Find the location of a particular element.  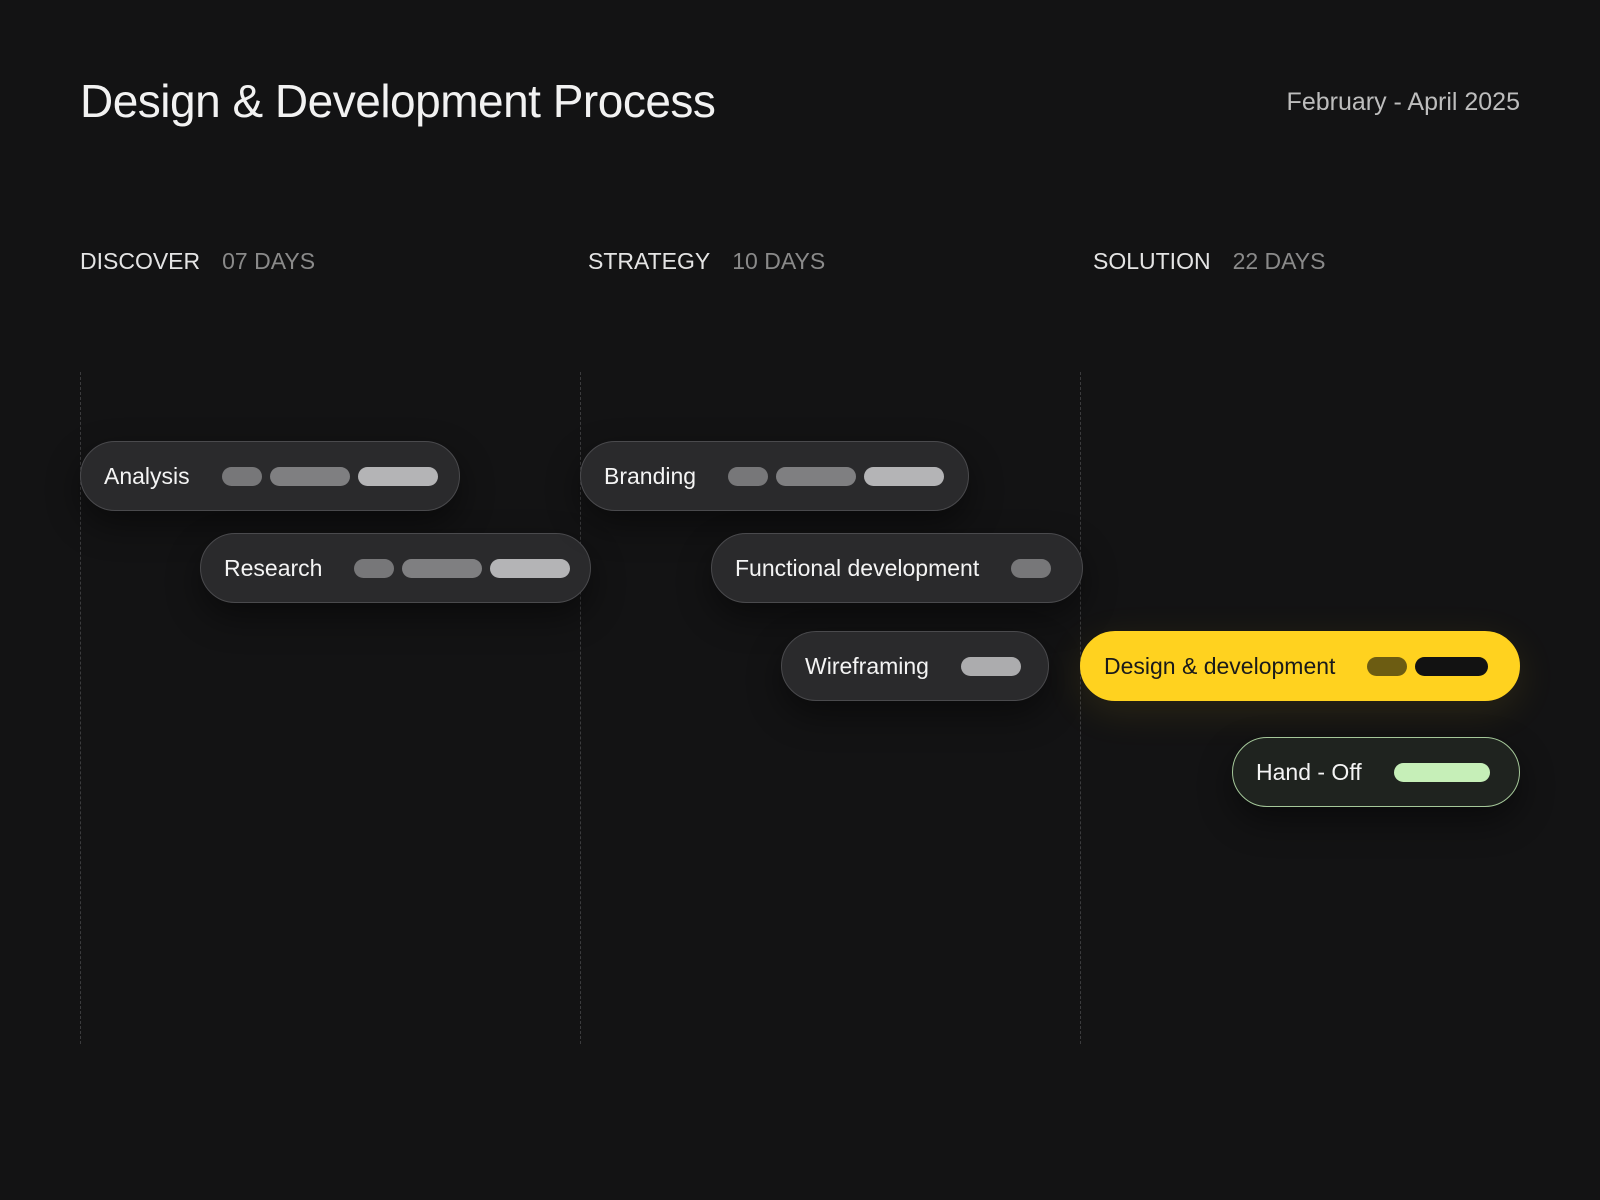

task-label: Analysis is located at coordinates (147, 475).